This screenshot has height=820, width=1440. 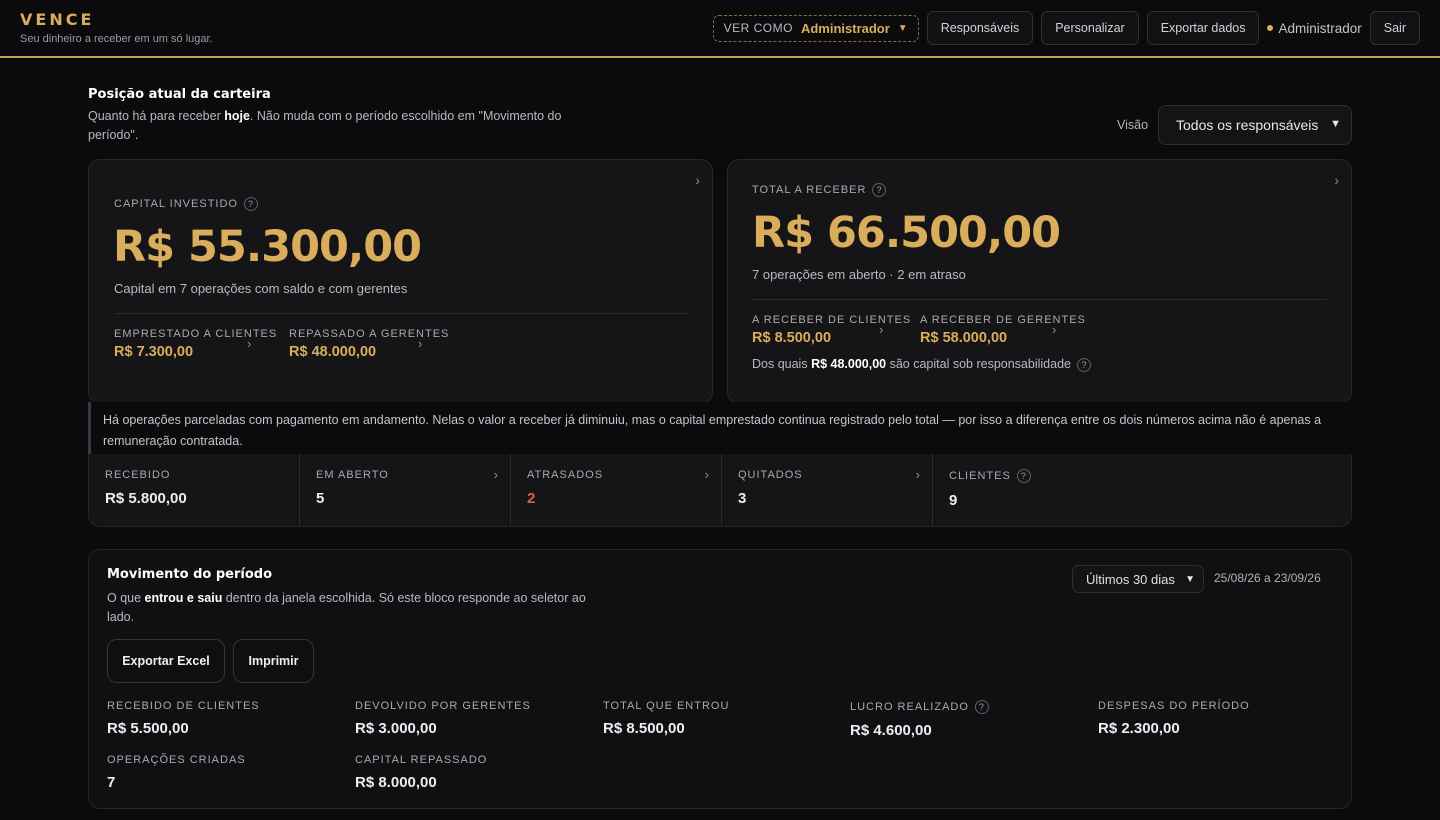 What do you see at coordinates (1320, 28) in the screenshot?
I see `user-name: Administrador` at bounding box center [1320, 28].